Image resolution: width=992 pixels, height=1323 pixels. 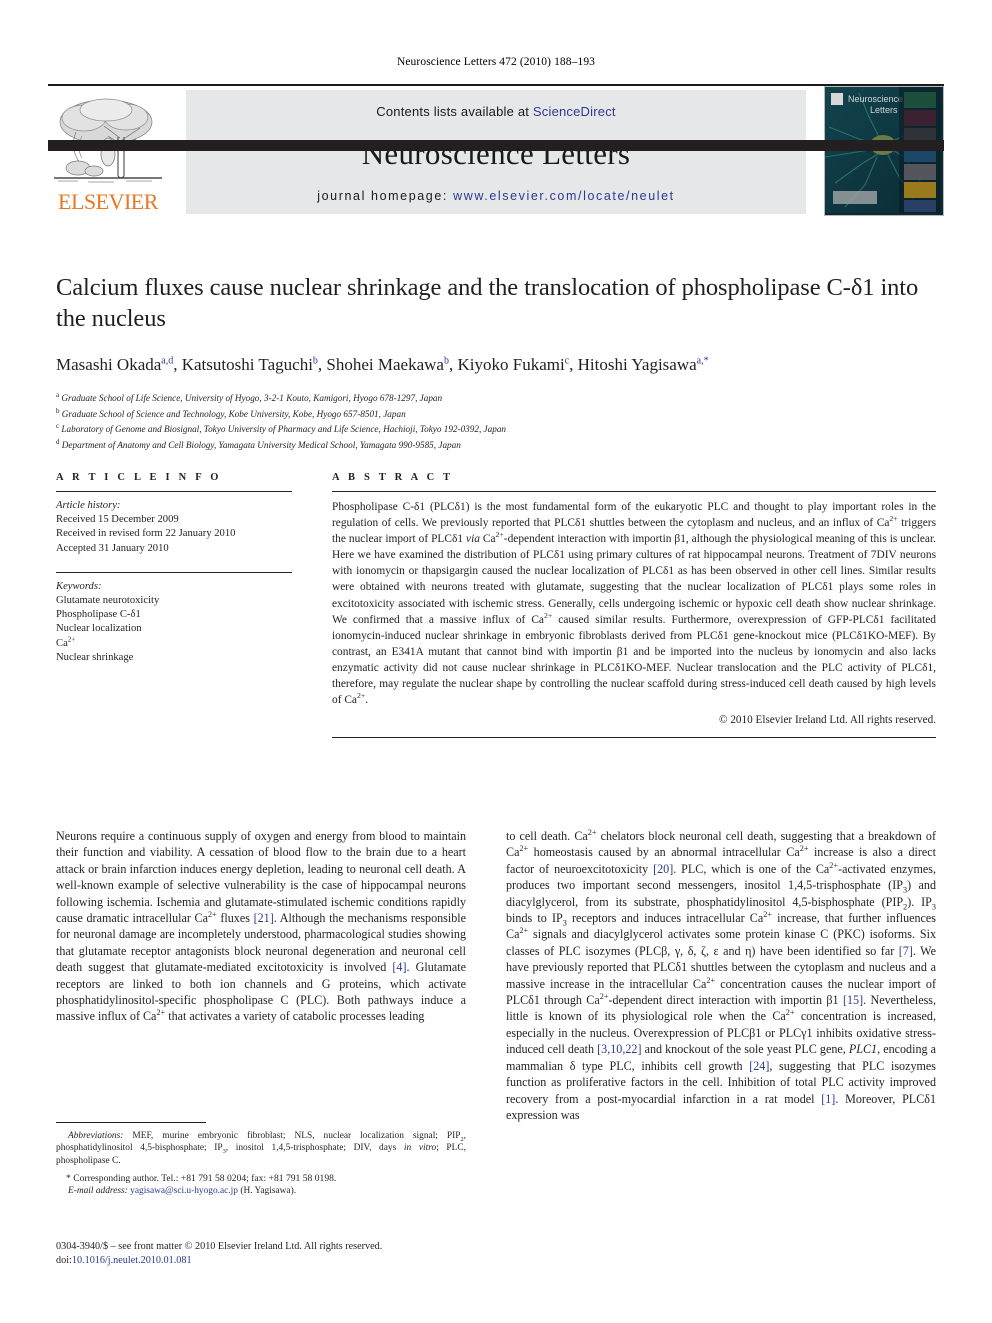 What do you see at coordinates (108, 201) in the screenshot?
I see `elsevier-wordmark: ELSEVIER` at bounding box center [108, 201].